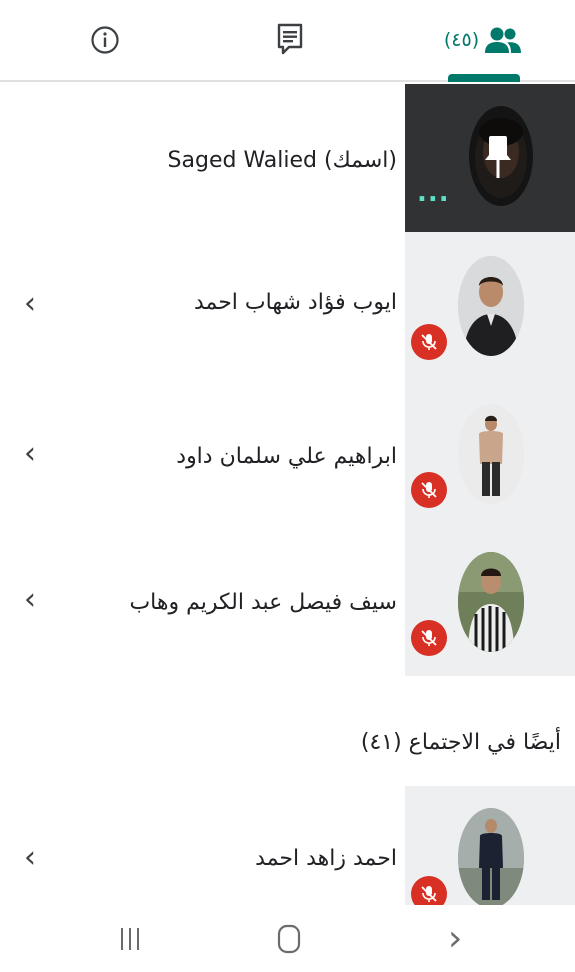  I want to click on participant-name: ابراهيم علي سلمان داود, so click(286, 456).